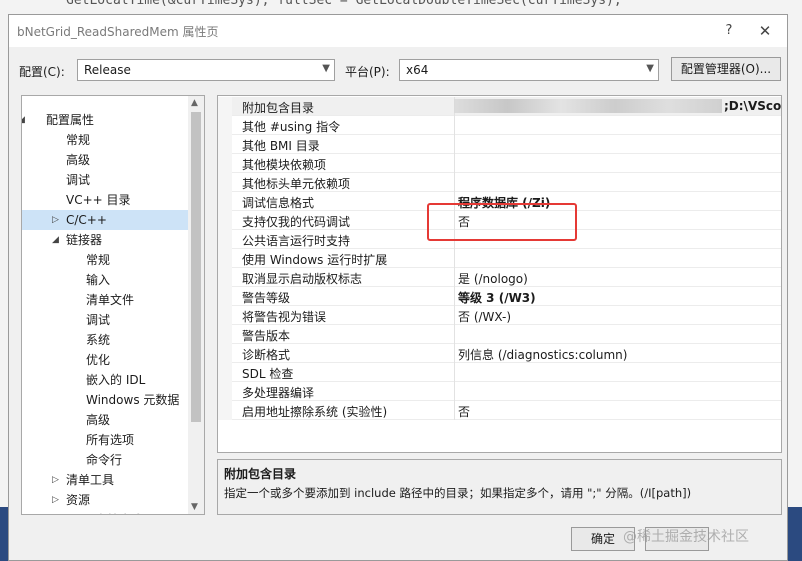 The width and height of the screenshot is (802, 561). Describe the element at coordinates (194, 507) in the screenshot. I see `scroll-down-icon: ▼` at that location.